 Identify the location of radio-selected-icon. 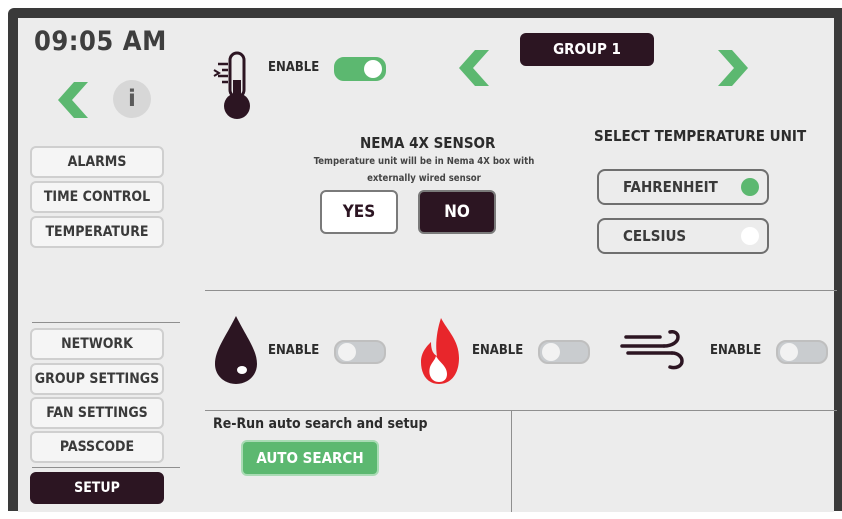
(750, 187).